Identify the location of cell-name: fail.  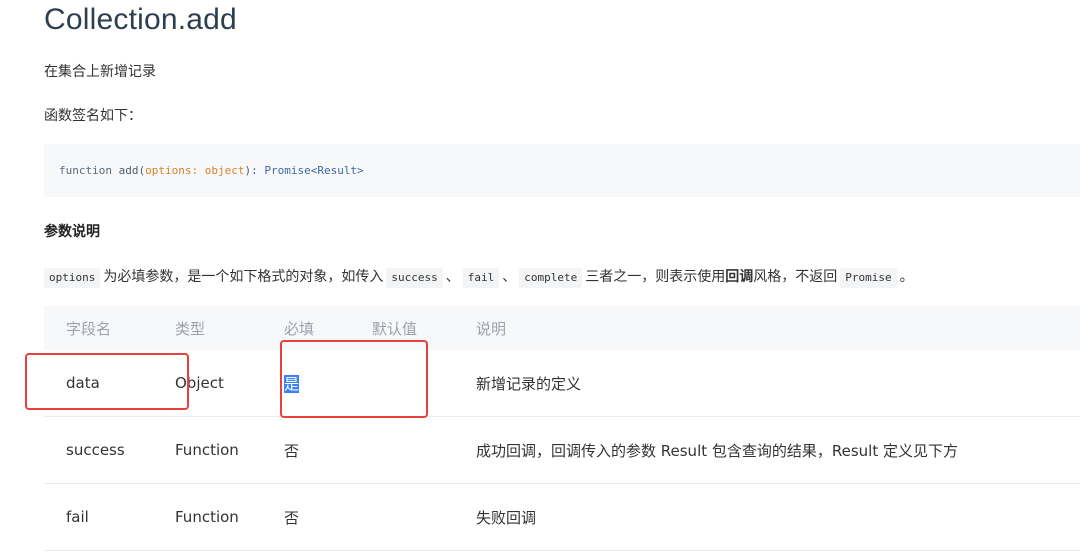
(109, 517).